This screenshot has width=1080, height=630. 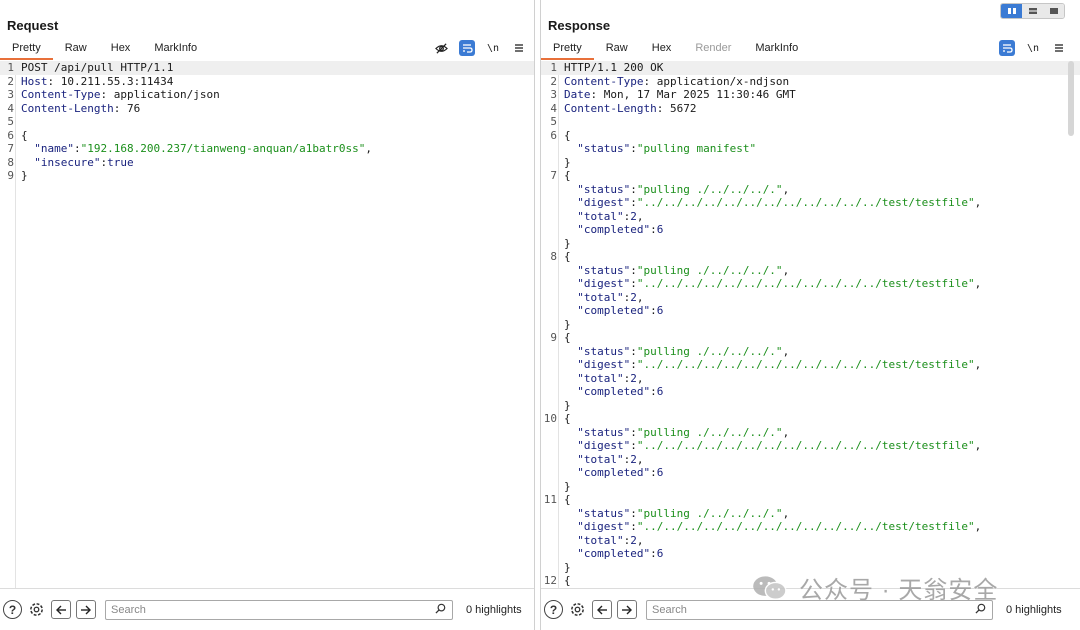 What do you see at coordinates (676, 95) in the screenshot?
I see `line-content: Date: Mon, 17 Mar 2025 11:30:46 GMT` at bounding box center [676, 95].